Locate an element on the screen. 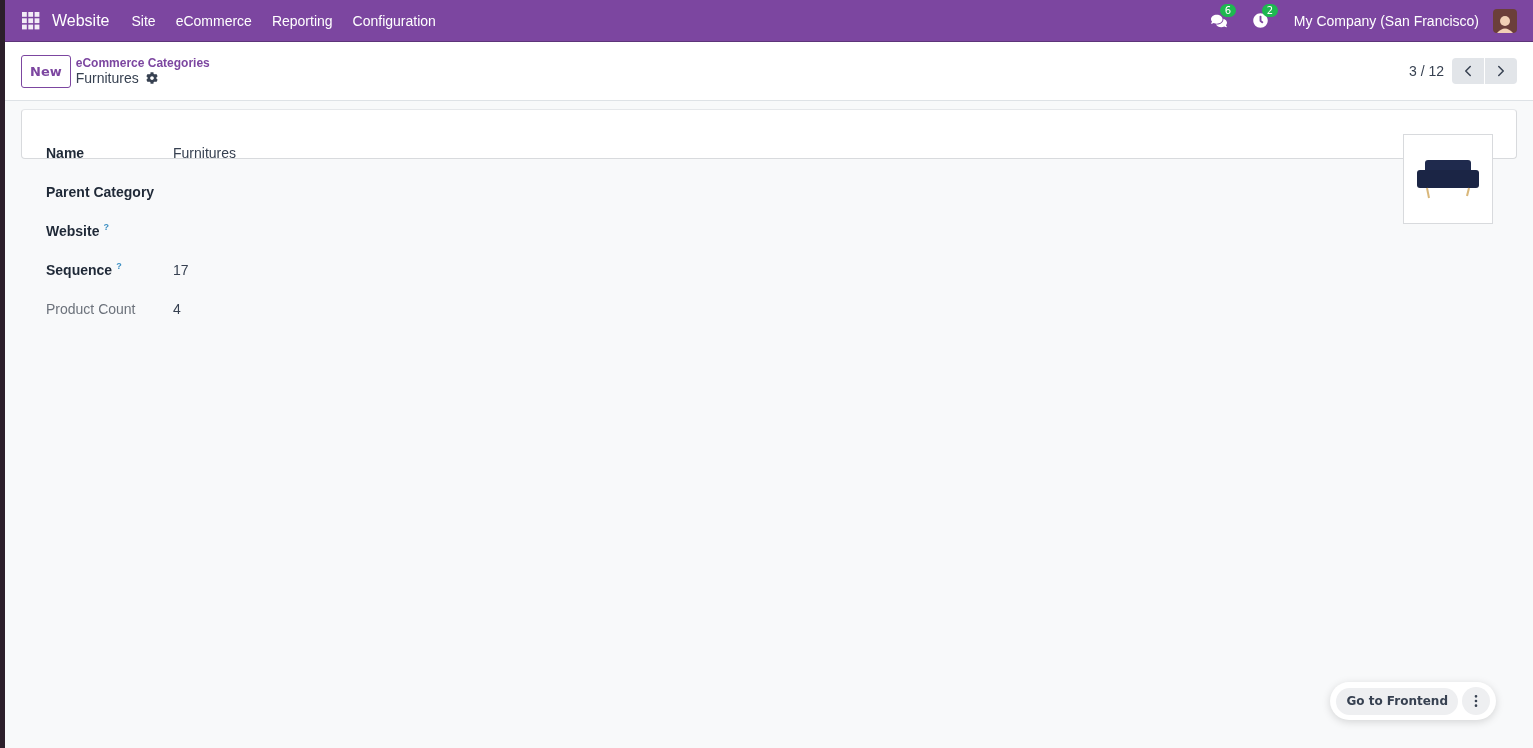 Image resolution: width=1533 pixels, height=748 pixels. apps-menu-icon is located at coordinates (31, 20).